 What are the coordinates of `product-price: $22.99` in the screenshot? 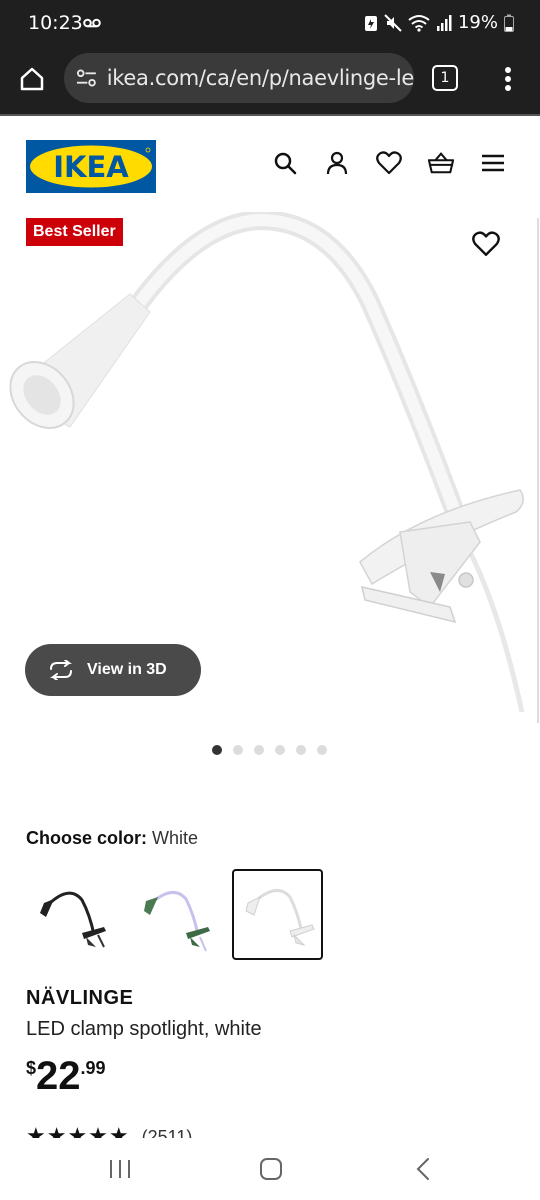 It's located at (66, 1076).